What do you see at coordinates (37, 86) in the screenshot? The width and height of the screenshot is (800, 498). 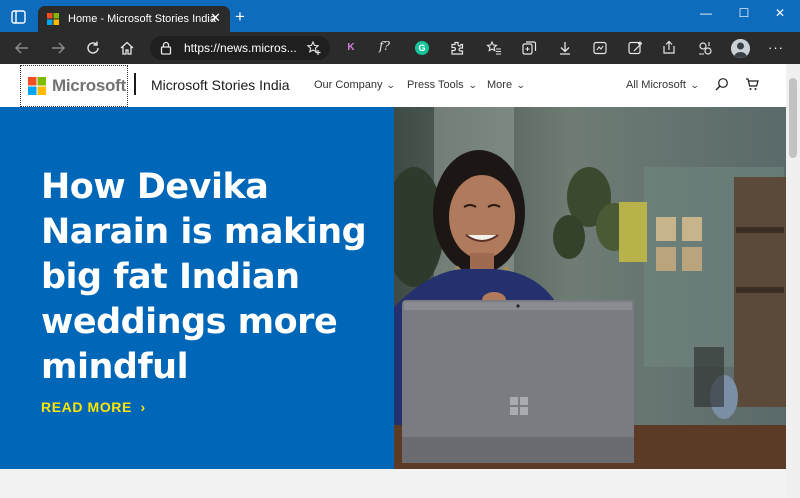 I see `microsoft-logo-icon` at bounding box center [37, 86].